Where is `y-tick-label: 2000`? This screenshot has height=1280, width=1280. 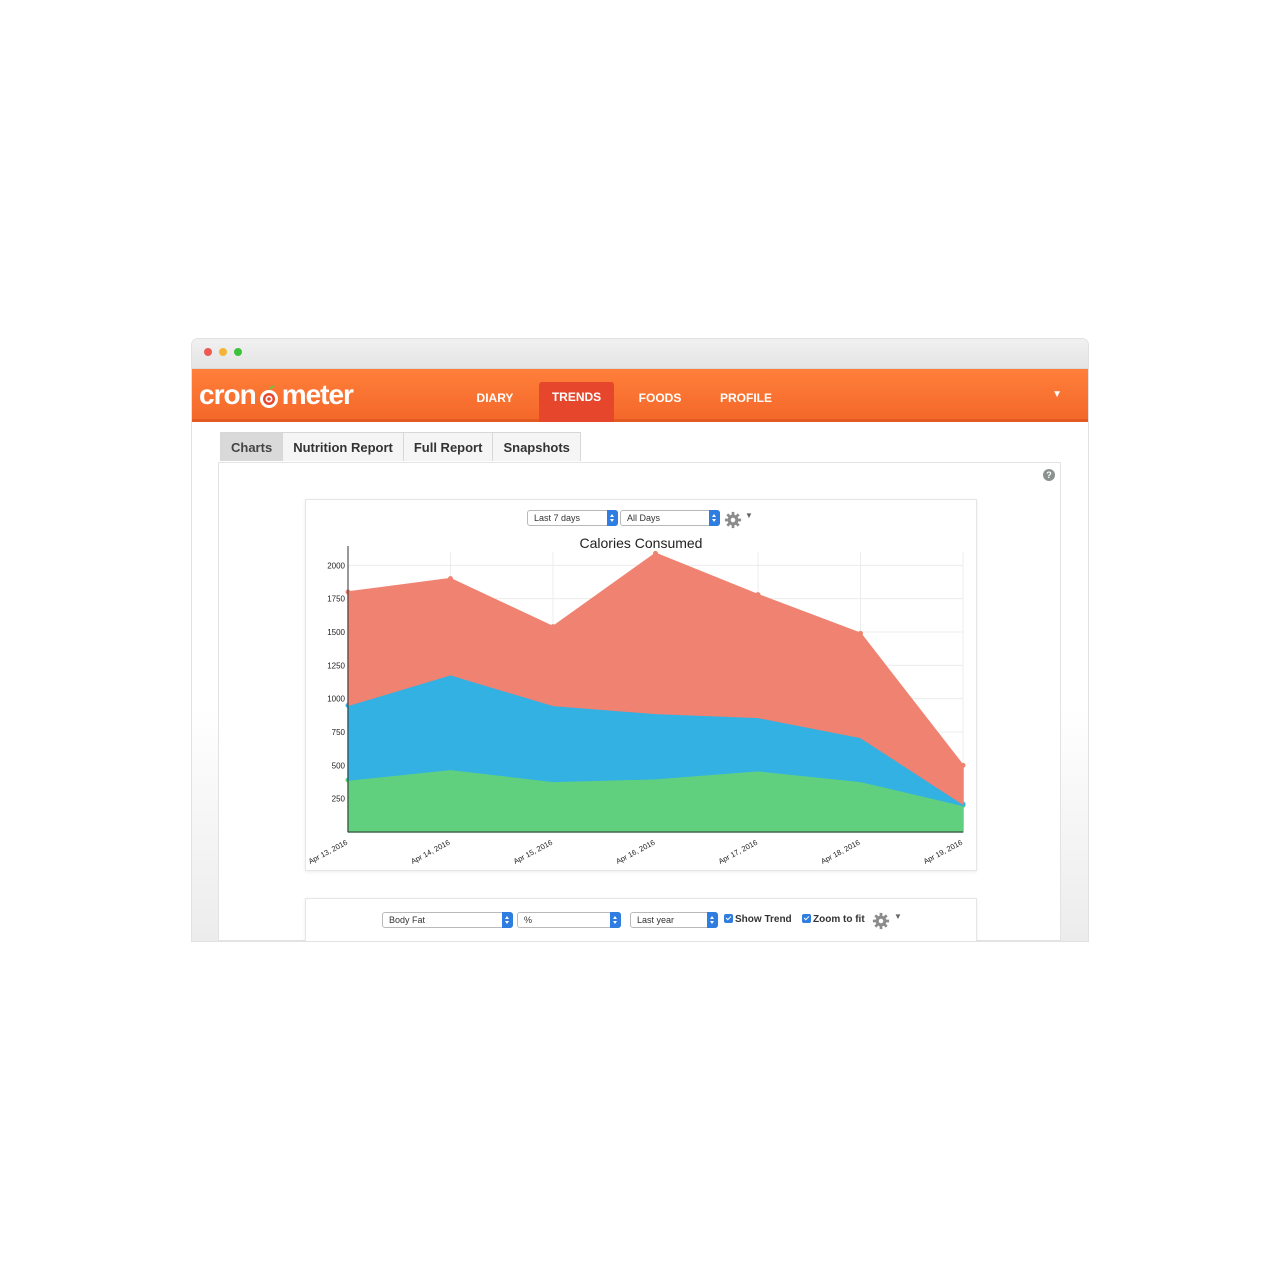
y-tick-label: 2000 is located at coordinates (336, 565).